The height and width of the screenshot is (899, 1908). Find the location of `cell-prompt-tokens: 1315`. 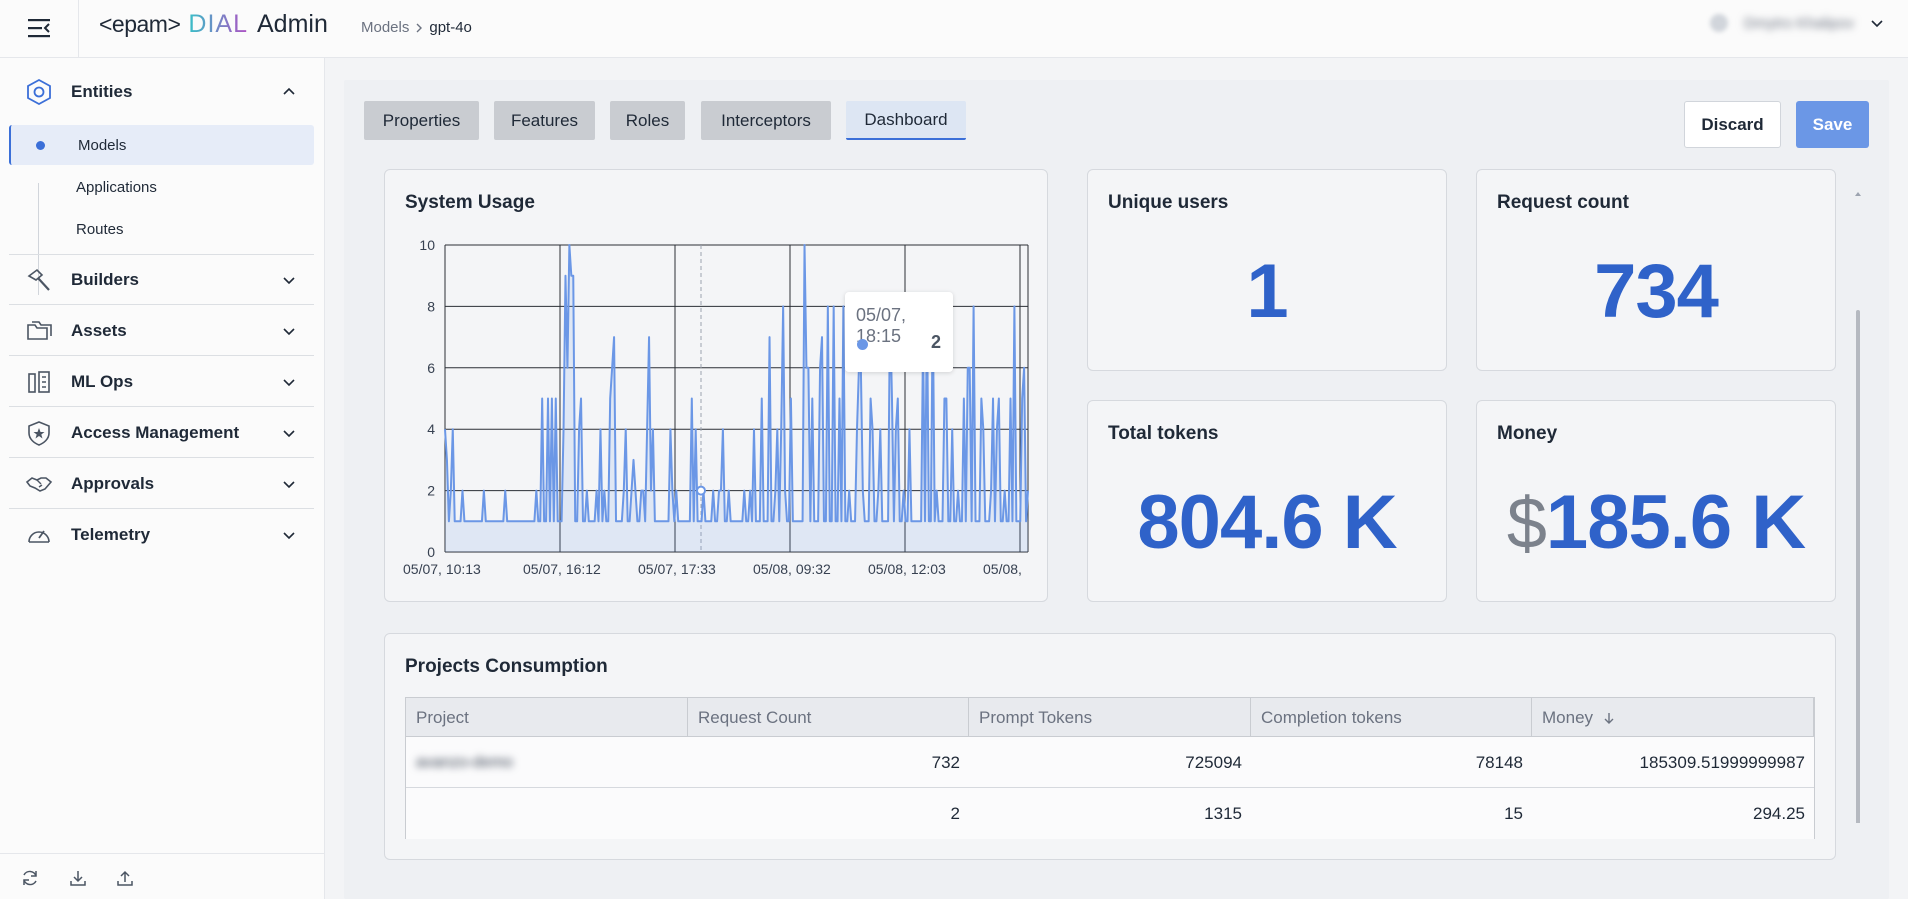

cell-prompt-tokens: 1315 is located at coordinates (1223, 813).